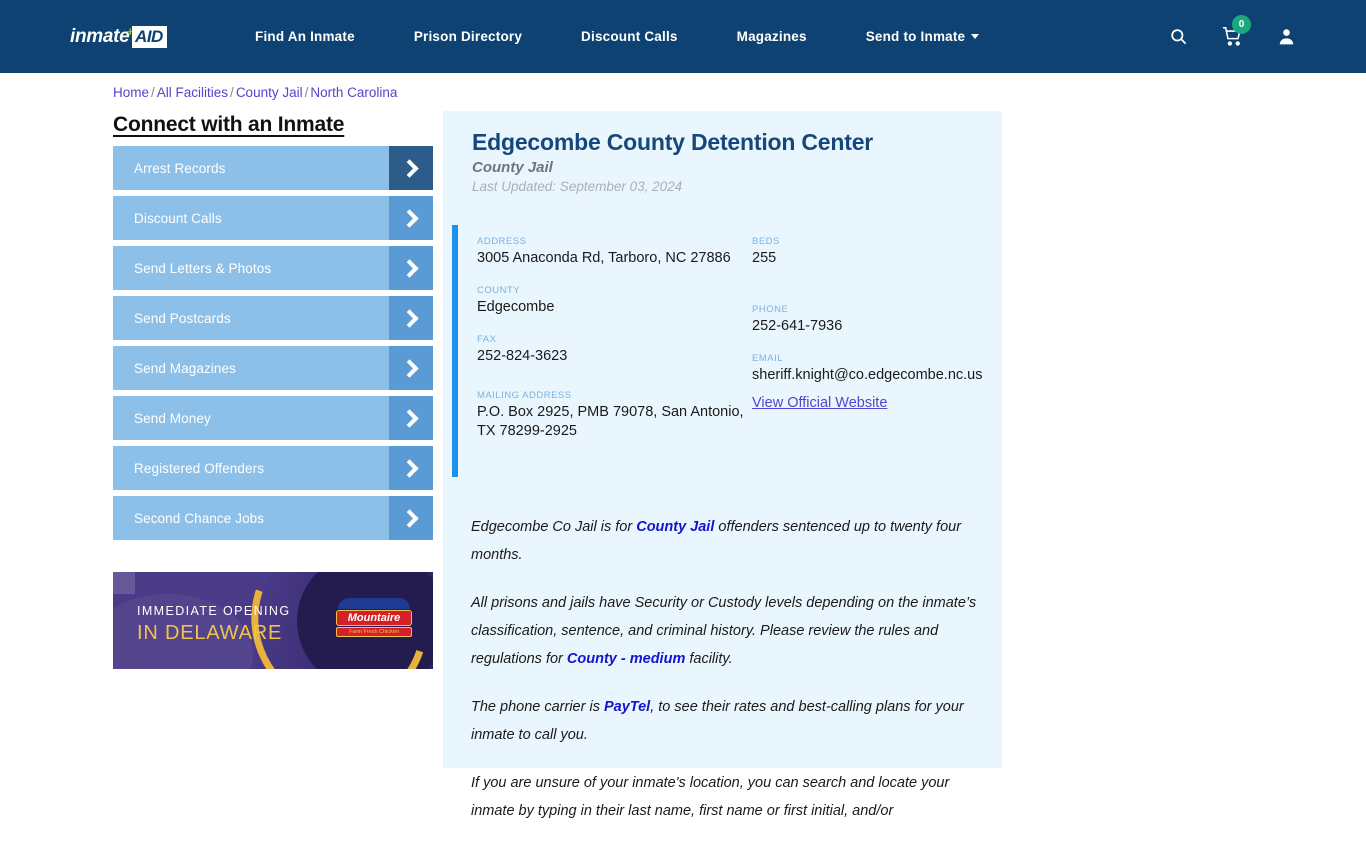 The width and height of the screenshot is (1366, 845). I want to click on nav-item-magazines: Magazines, so click(772, 36).